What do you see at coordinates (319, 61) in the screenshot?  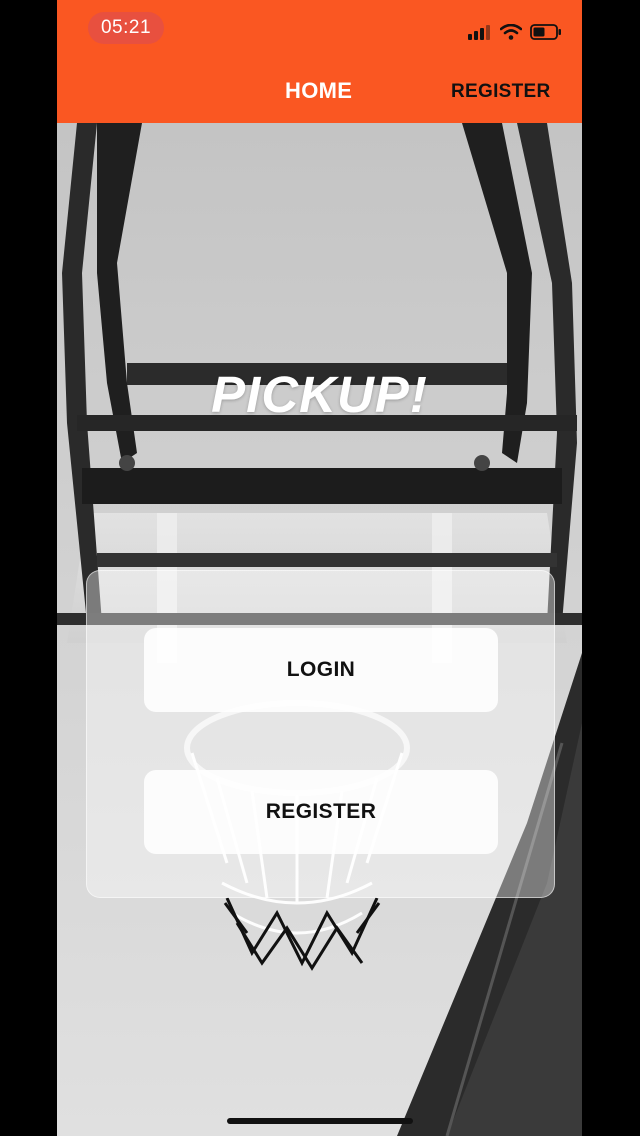 I see `app-header: 05:21 HOME REGISTER` at bounding box center [319, 61].